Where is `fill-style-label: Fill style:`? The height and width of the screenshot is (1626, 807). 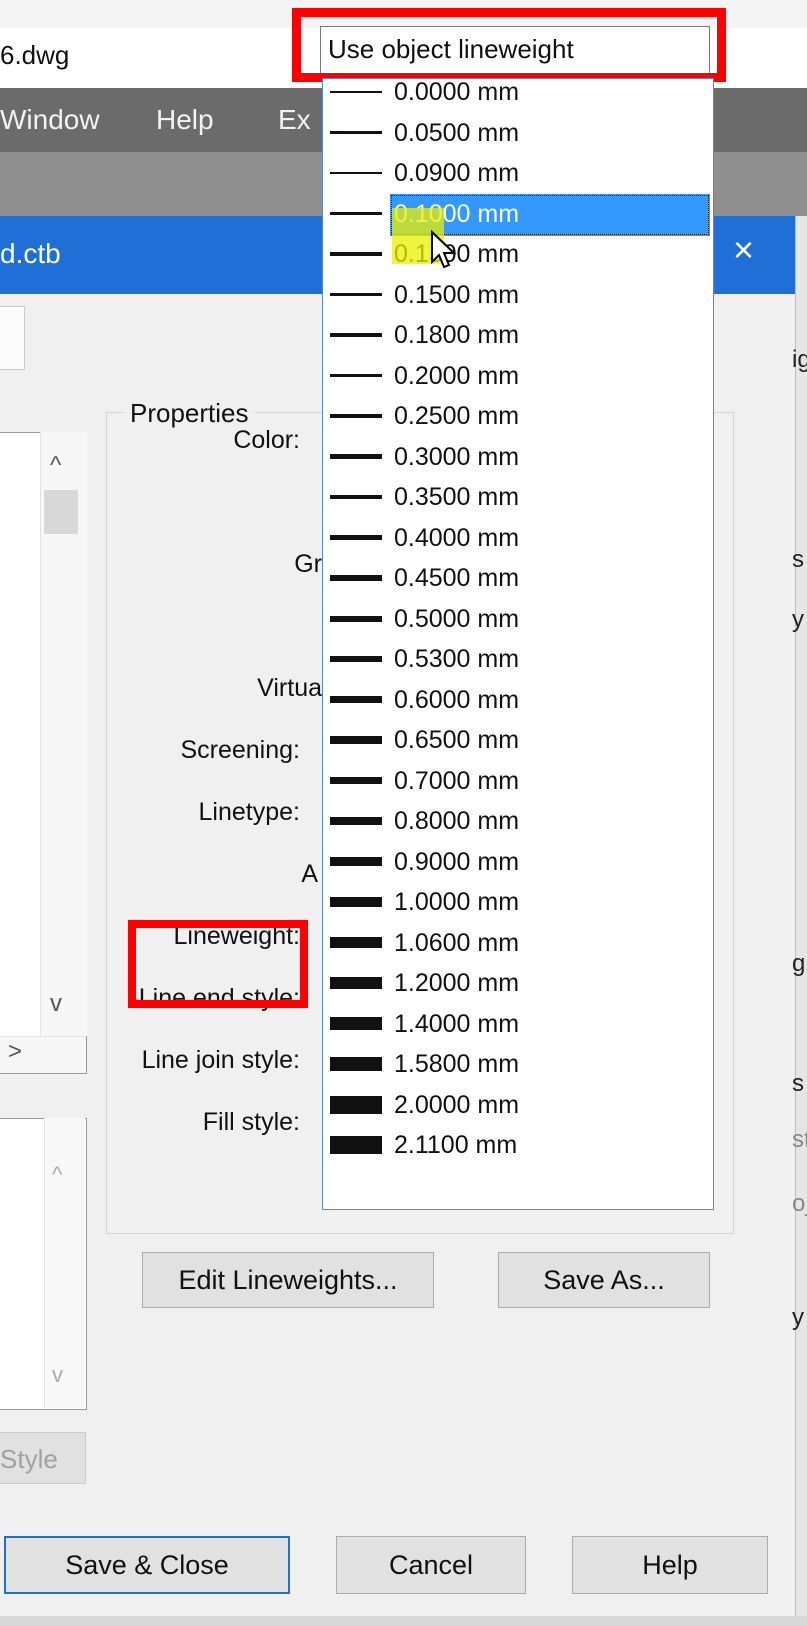 fill-style-label: Fill style: is located at coordinates (251, 1122).